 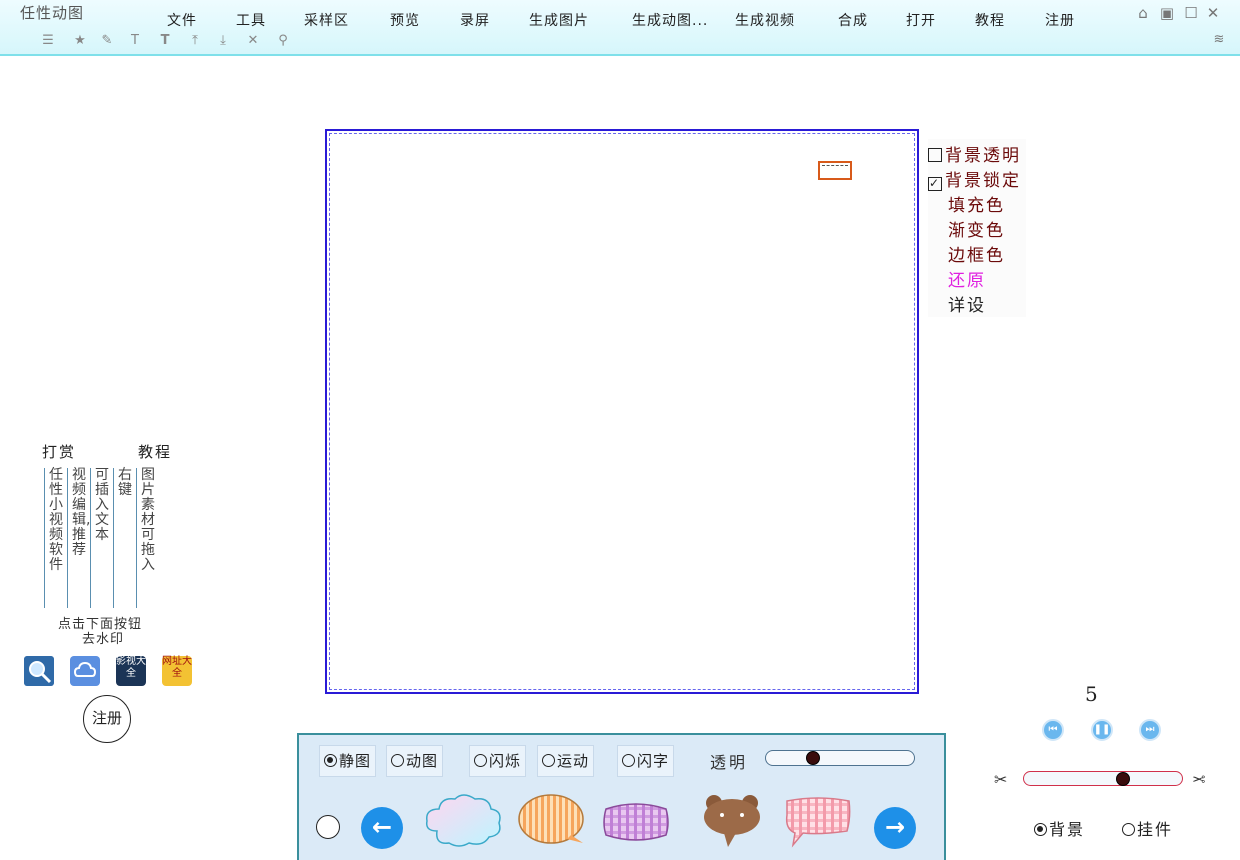 I want to click on pink-plaid-bubble-sticker, so click(x=818, y=824).